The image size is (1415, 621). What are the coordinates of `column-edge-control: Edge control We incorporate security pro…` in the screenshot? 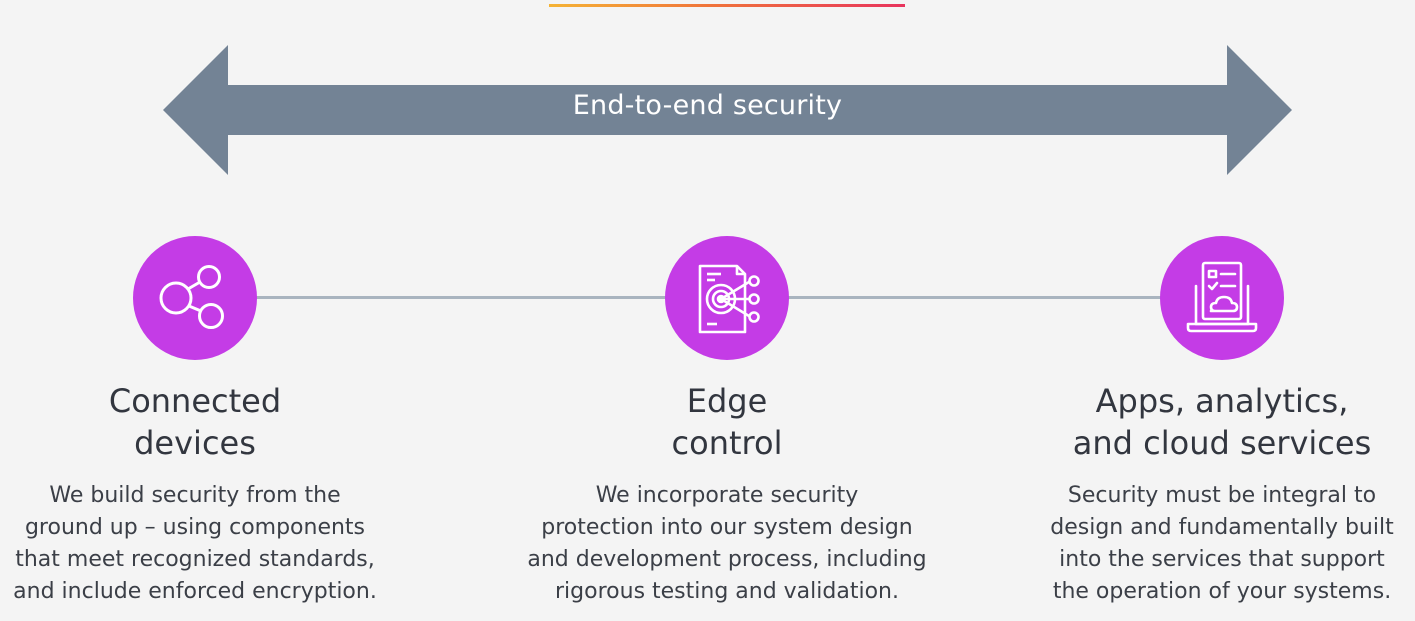 It's located at (727, 494).